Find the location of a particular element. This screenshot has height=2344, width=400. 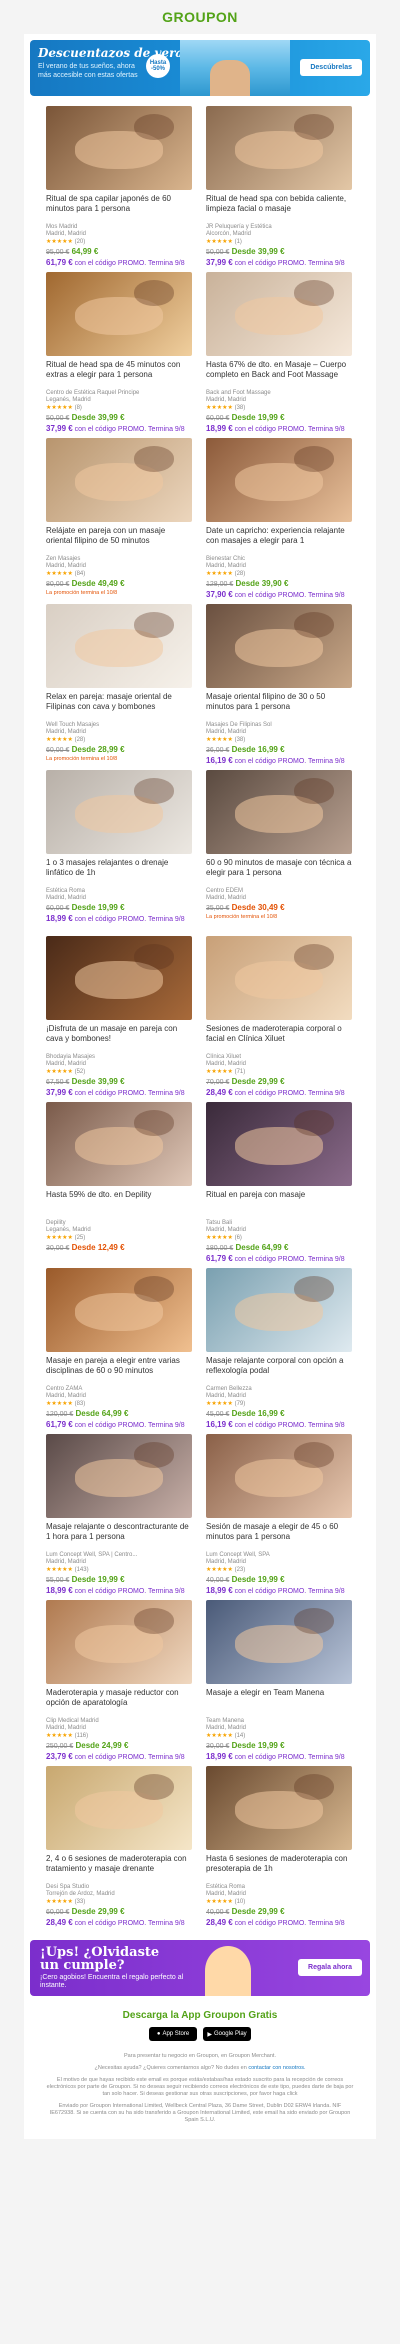

rating: ★★★★★ (38) is located at coordinates (279, 740).